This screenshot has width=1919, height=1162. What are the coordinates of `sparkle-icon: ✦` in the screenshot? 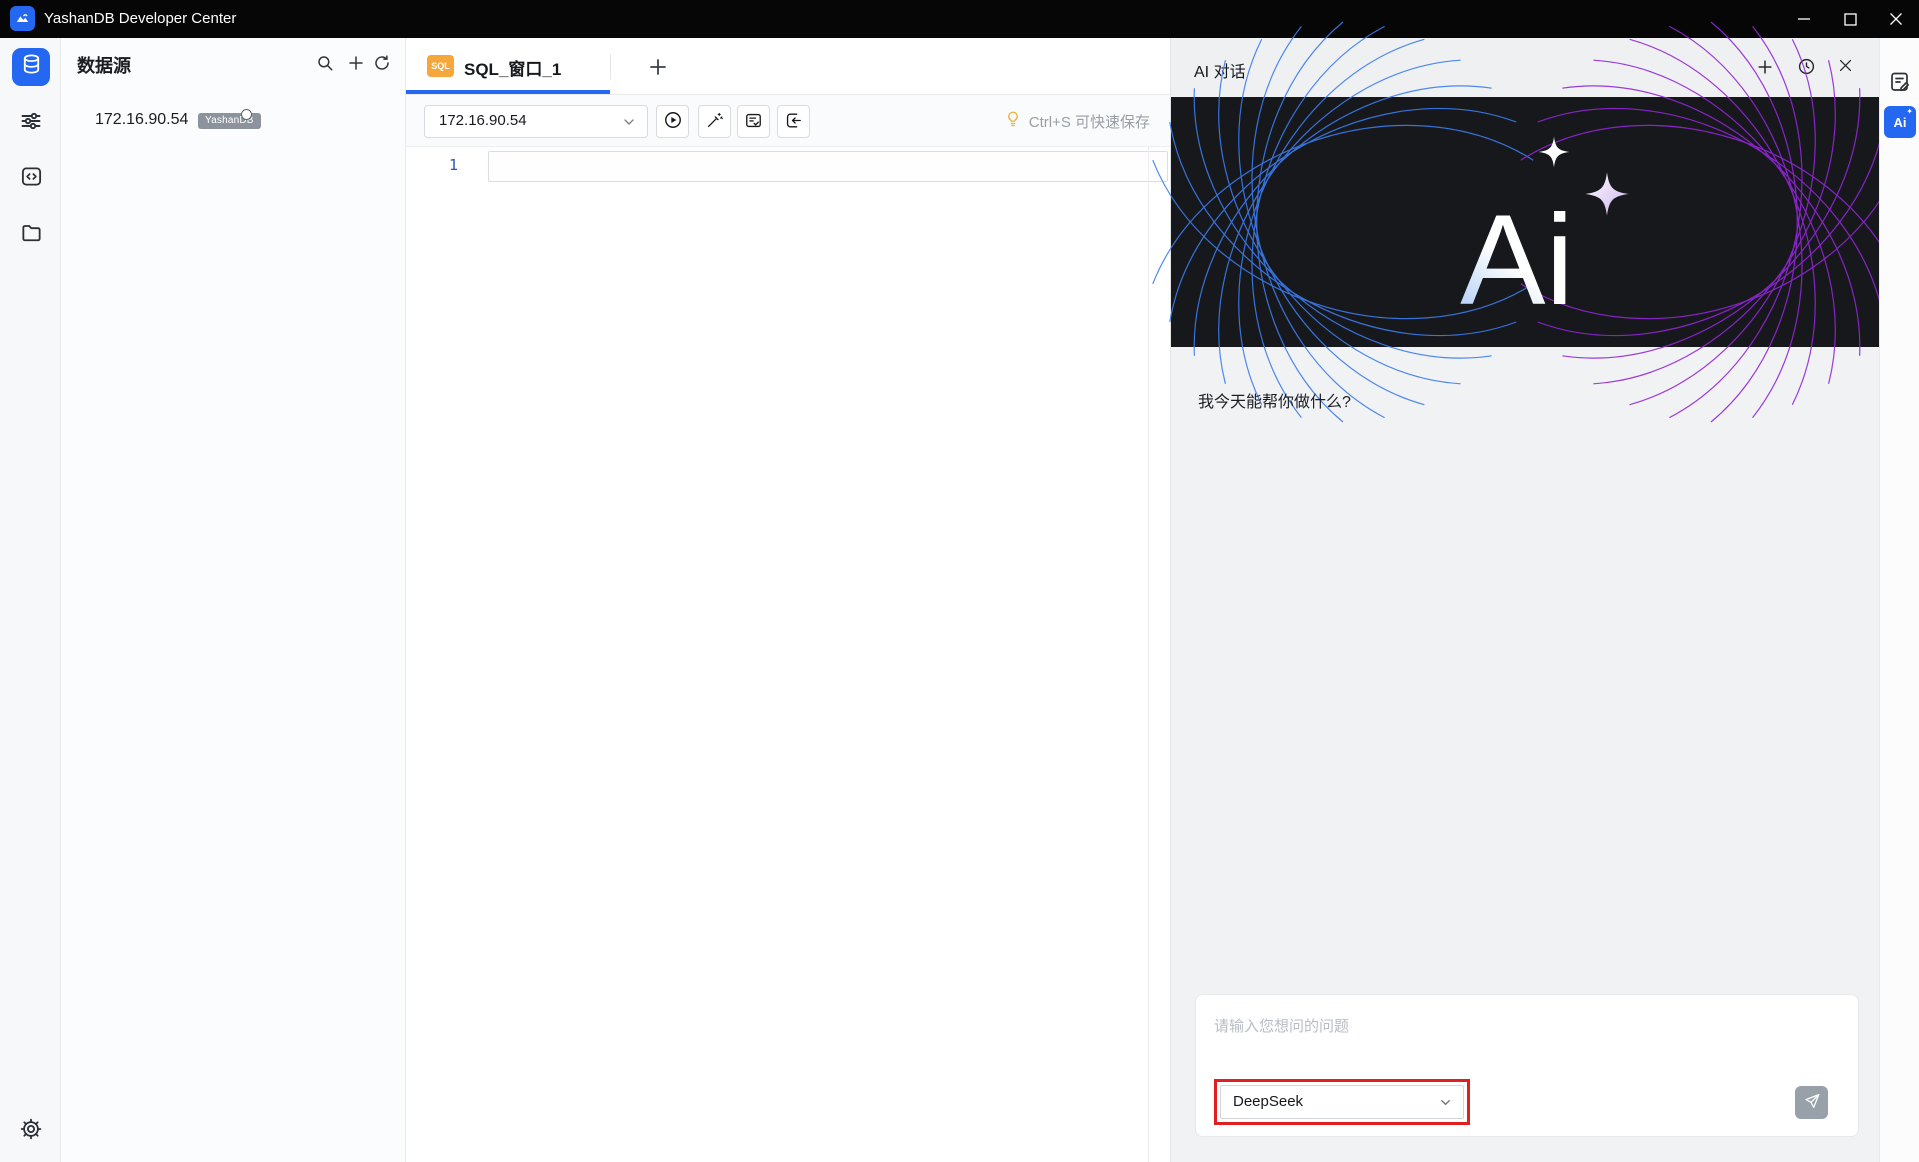 It's located at (1909, 111).